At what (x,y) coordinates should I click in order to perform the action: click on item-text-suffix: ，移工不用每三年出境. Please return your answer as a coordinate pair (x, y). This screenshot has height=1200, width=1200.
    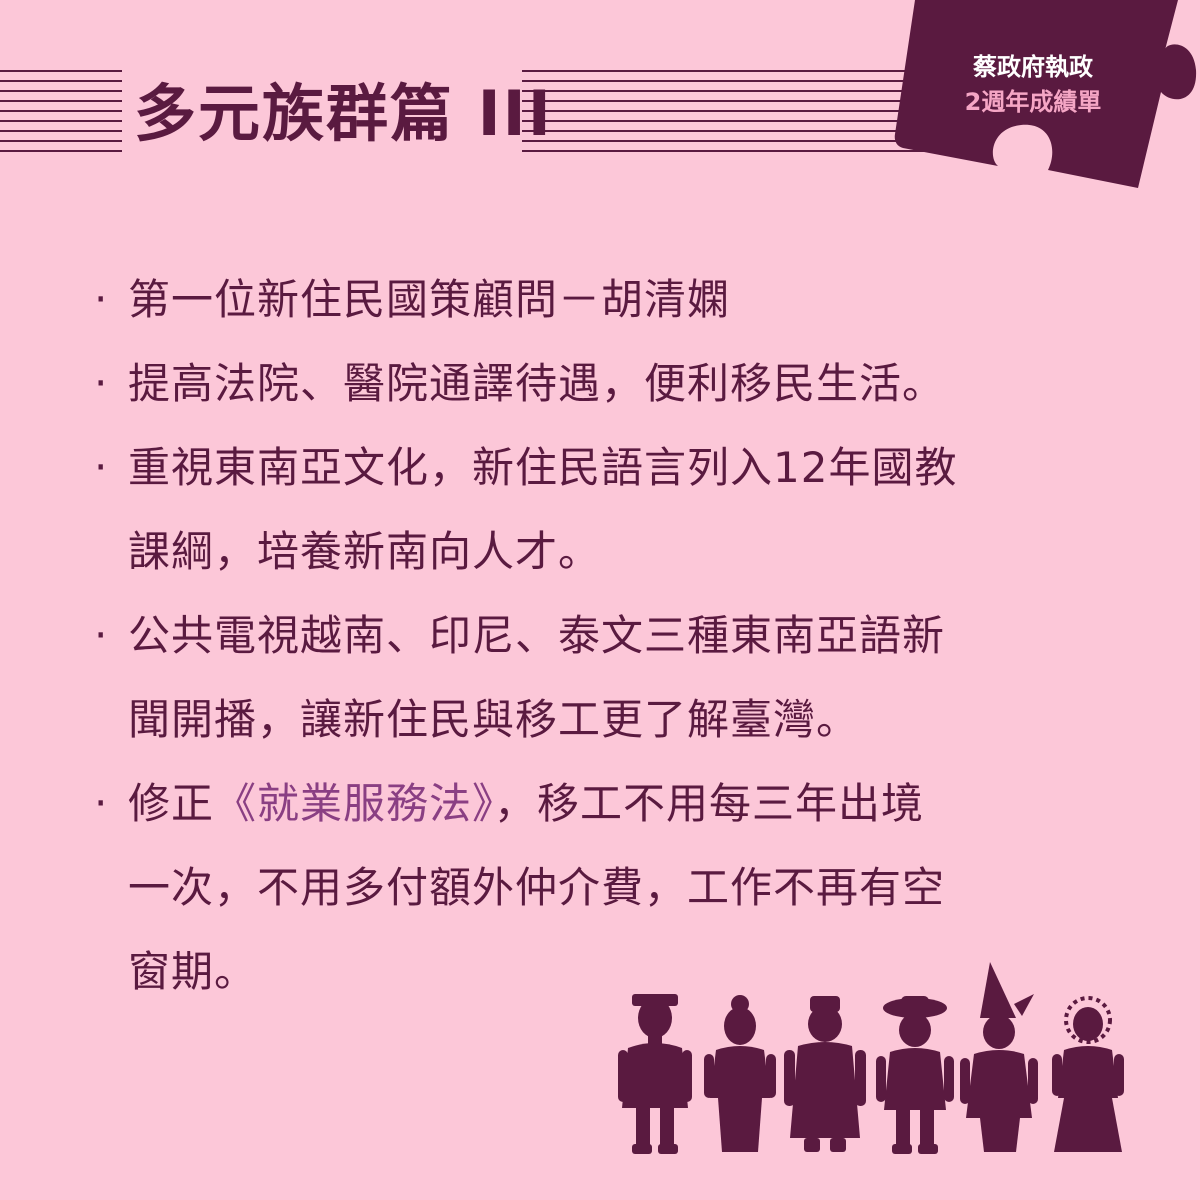
    Looking at the image, I should click on (709, 803).